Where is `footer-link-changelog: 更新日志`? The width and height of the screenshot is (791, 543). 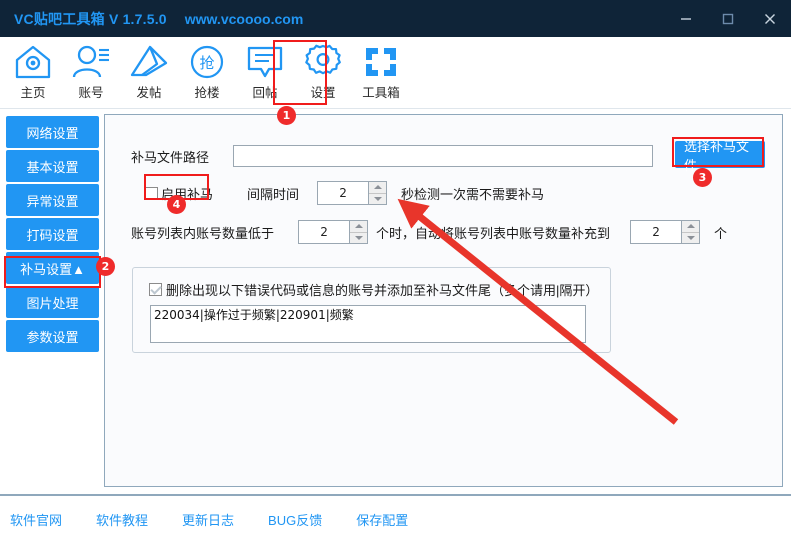 footer-link-changelog: 更新日志 is located at coordinates (208, 519).